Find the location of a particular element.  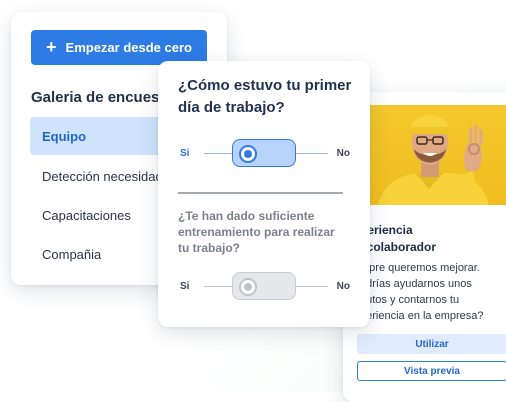

use-template-button: Utilizar is located at coordinates (431, 344).